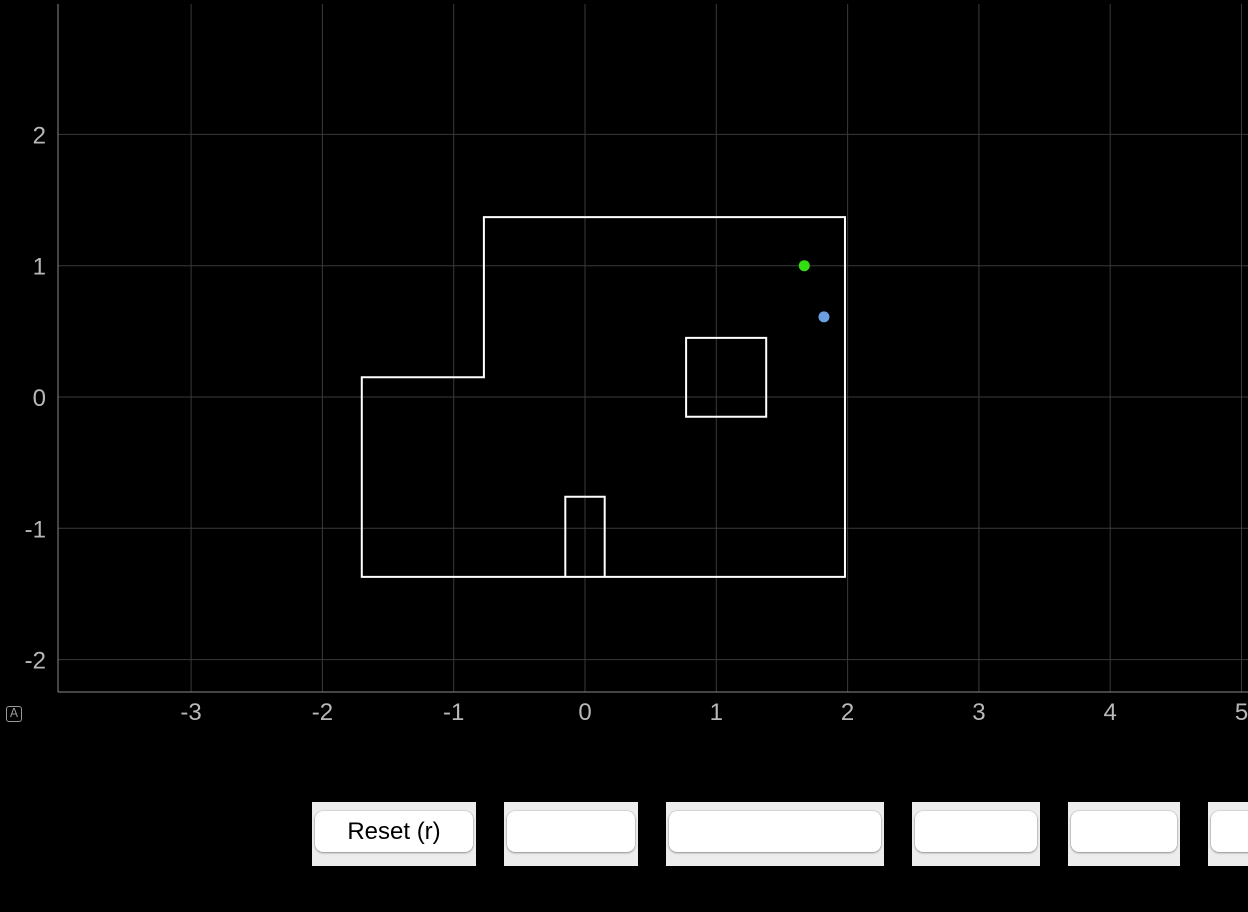 This screenshot has width=1248, height=912. I want to click on button-6-slot, so click(1228, 834).